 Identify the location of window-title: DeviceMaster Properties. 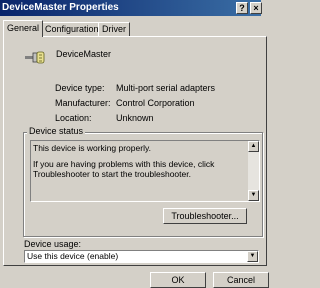
(60, 7).